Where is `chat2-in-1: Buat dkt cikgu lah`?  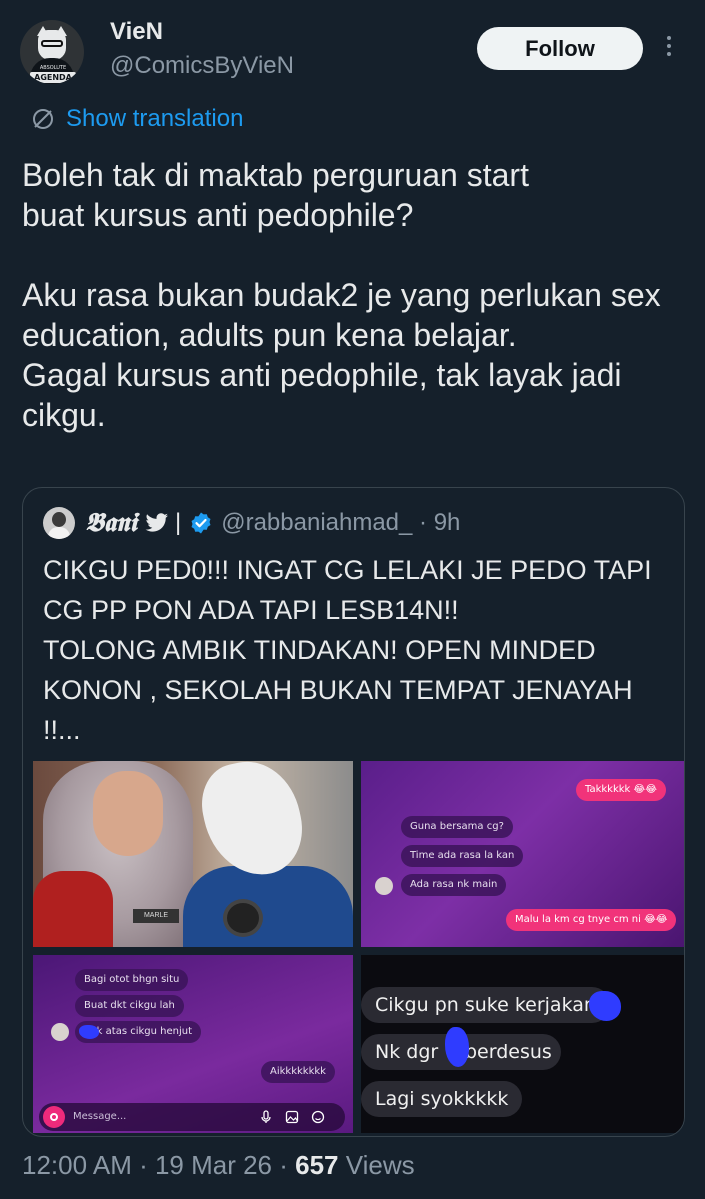 chat2-in-1: Buat dkt cikgu lah is located at coordinates (129, 1006).